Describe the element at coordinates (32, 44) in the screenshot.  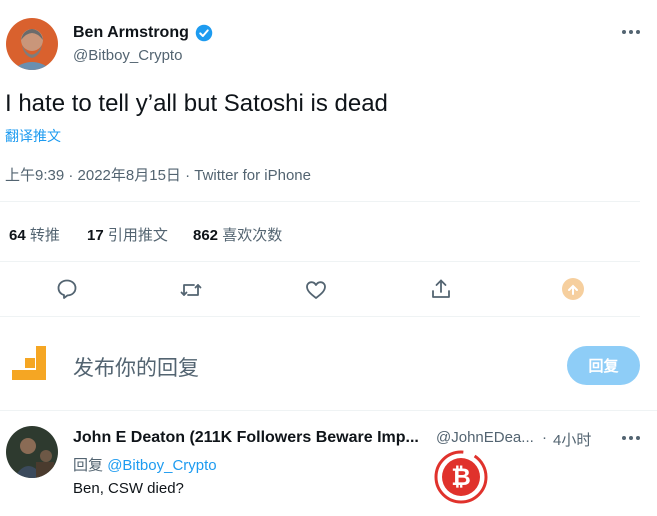
I see `author-avatar` at that location.